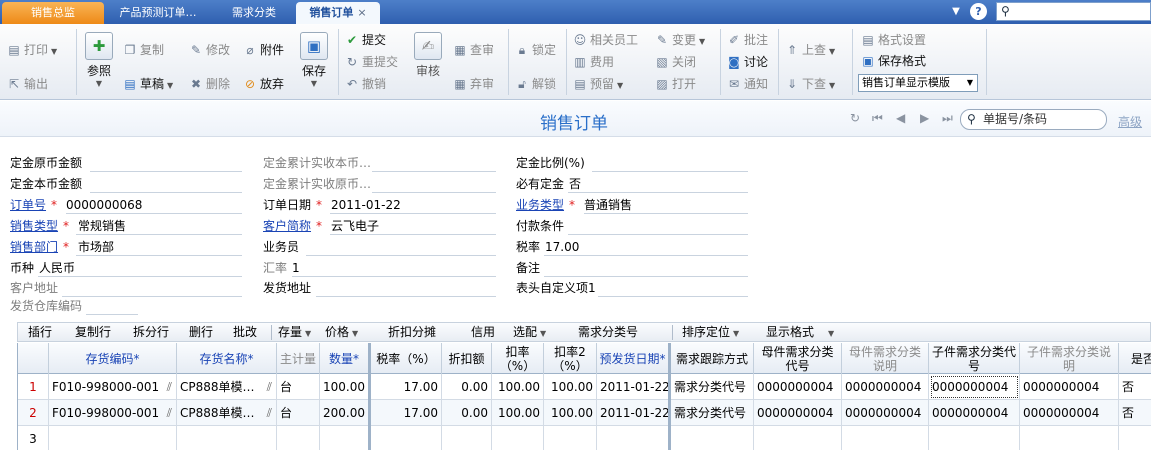 The width and height of the screenshot is (1151, 450). I want to click on warehouse-code-field: 发货仓库编码, so click(46, 306).